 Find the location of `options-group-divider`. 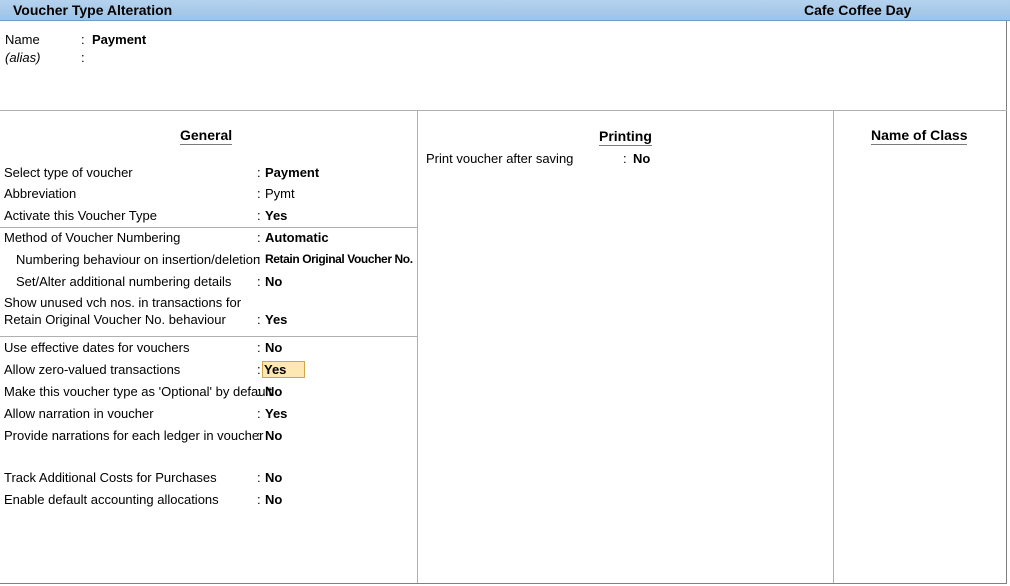

options-group-divider is located at coordinates (208, 336).